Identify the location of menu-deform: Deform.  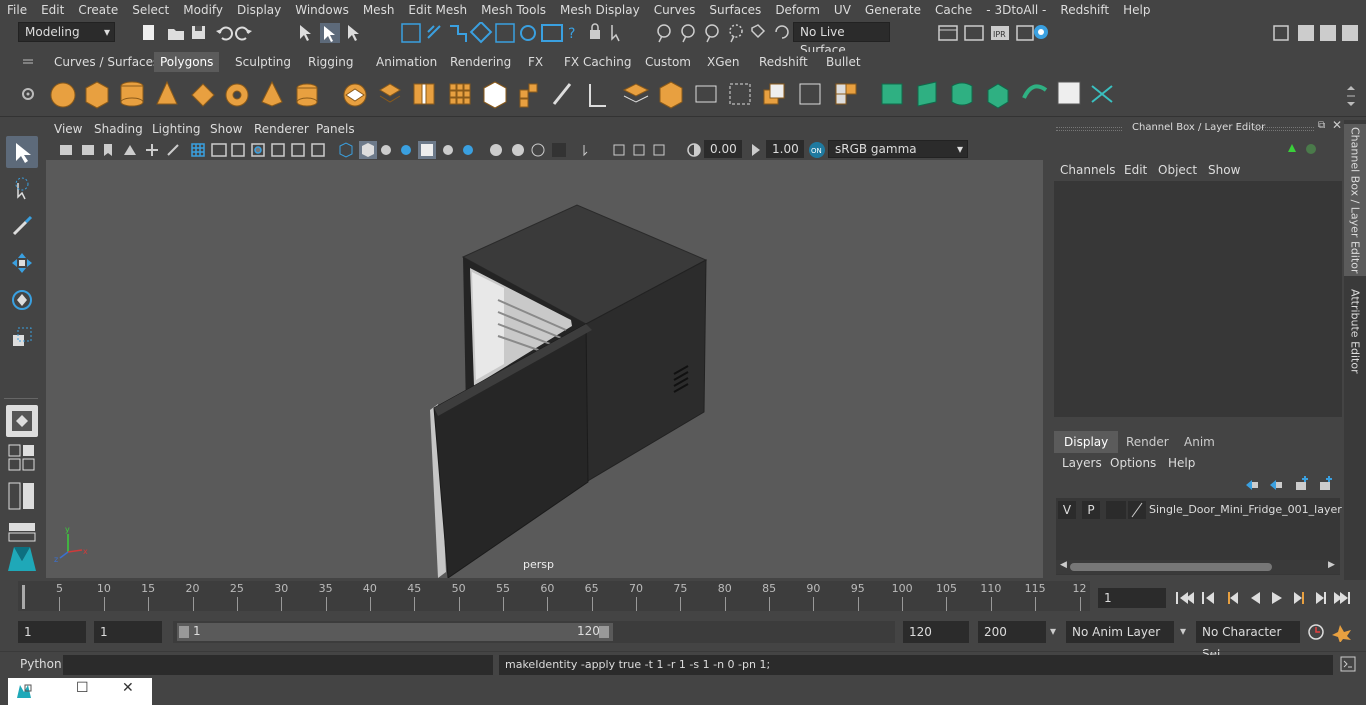
(797, 10).